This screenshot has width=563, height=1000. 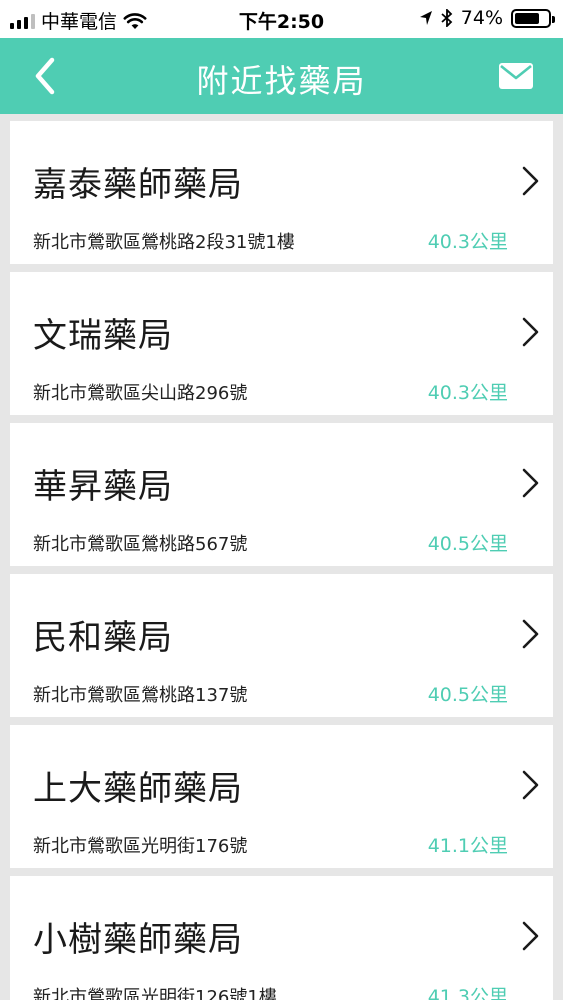 What do you see at coordinates (553, 19) in the screenshot?
I see `battery-nub` at bounding box center [553, 19].